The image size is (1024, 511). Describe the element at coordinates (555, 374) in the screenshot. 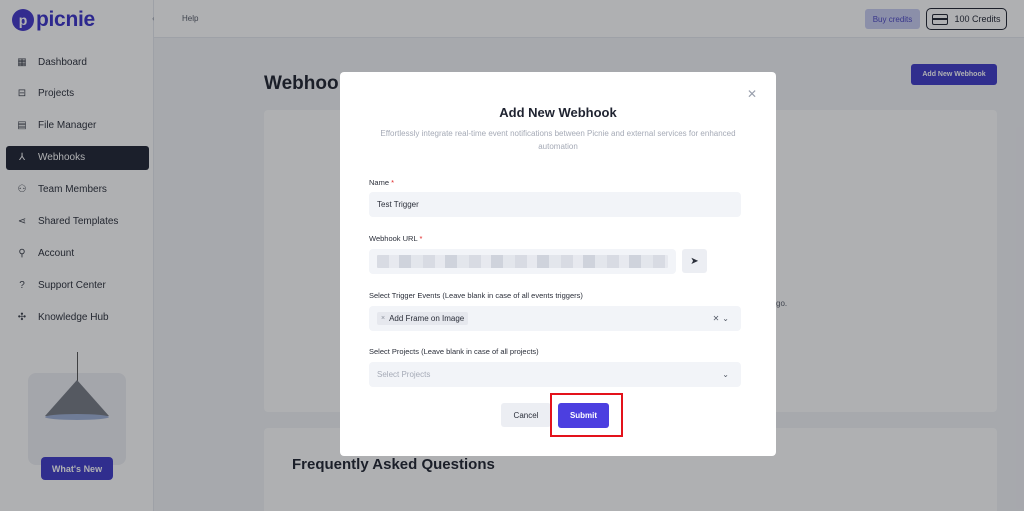

I see `projects-select: Select Projects ⌄` at that location.